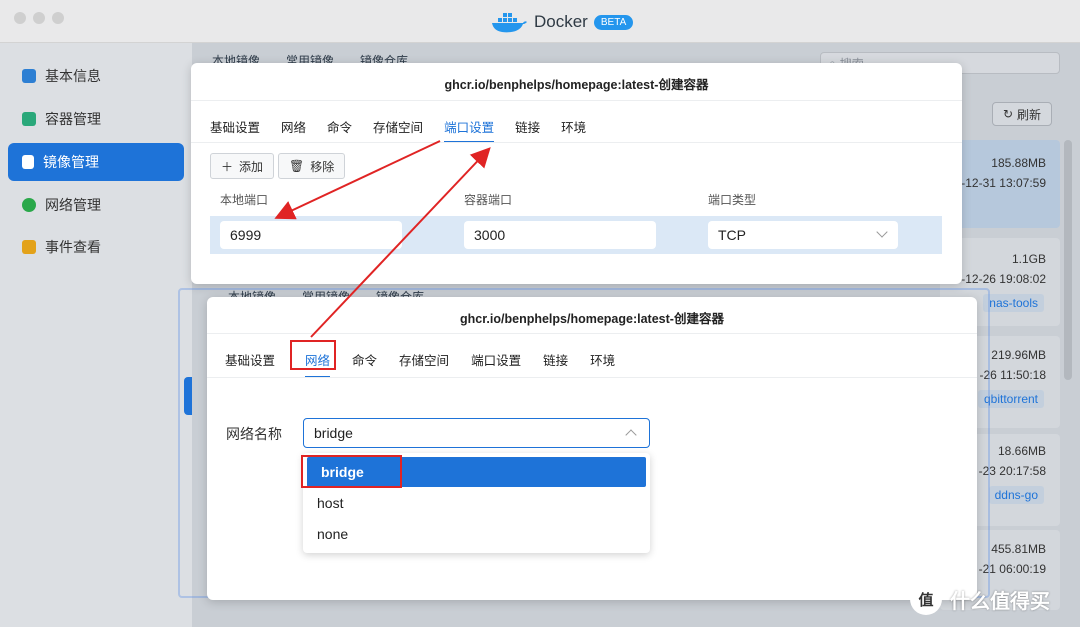 The width and height of the screenshot is (1080, 627). I want to click on annotation-arrows, so click(382, 239).